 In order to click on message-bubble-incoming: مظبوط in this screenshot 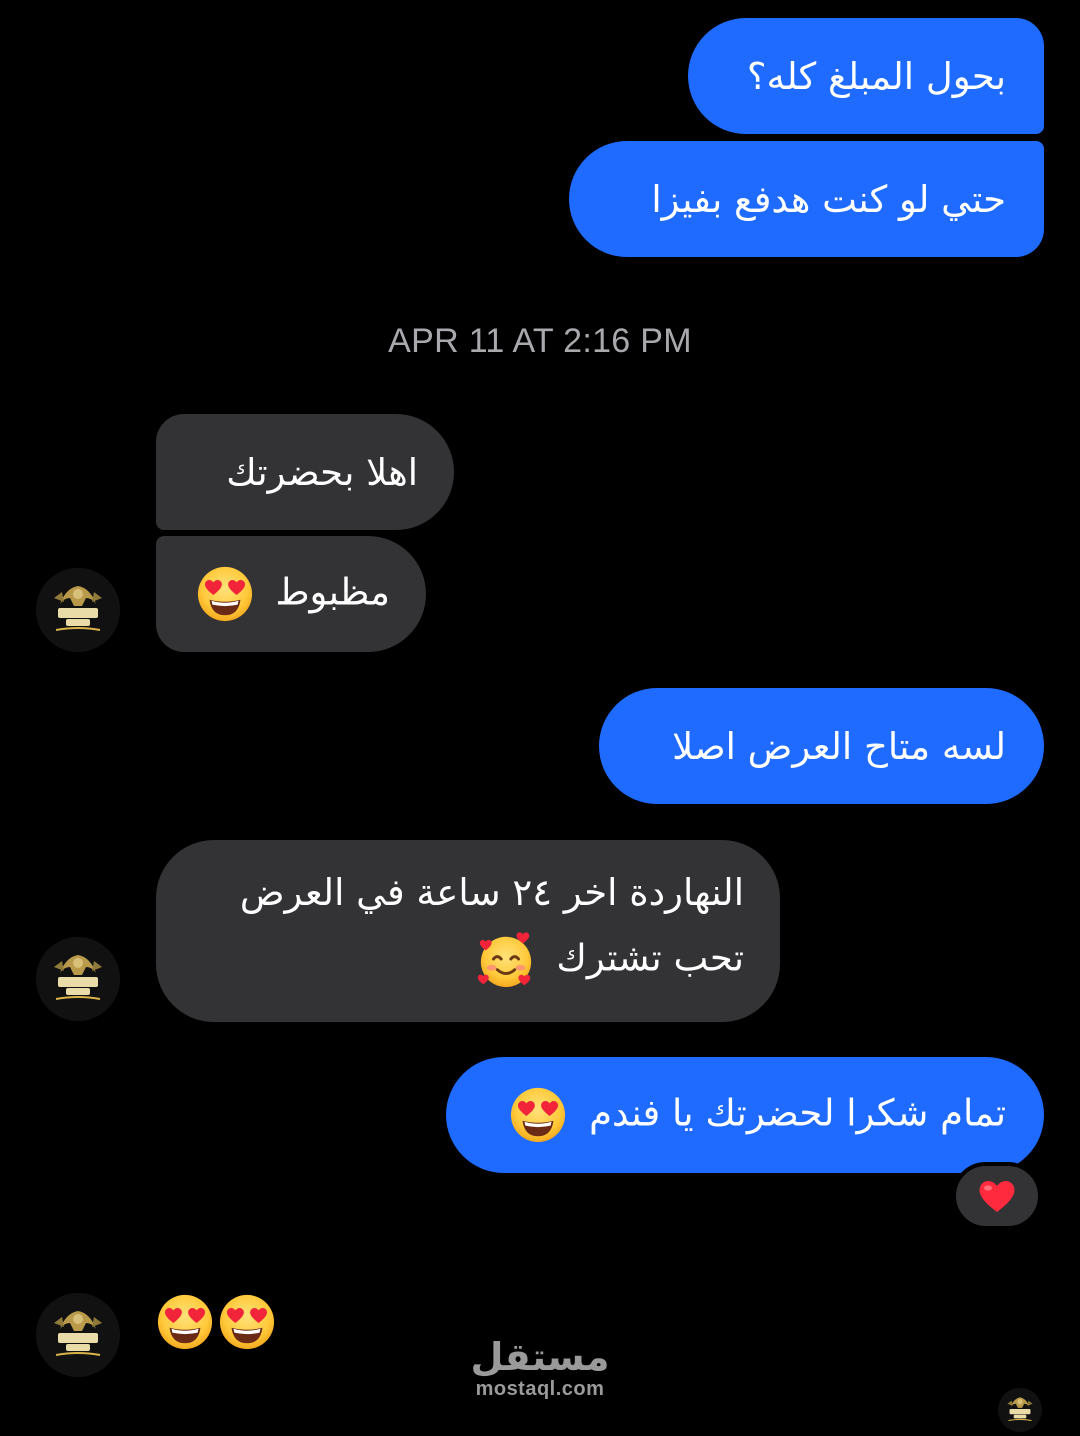, I will do `click(291, 594)`.